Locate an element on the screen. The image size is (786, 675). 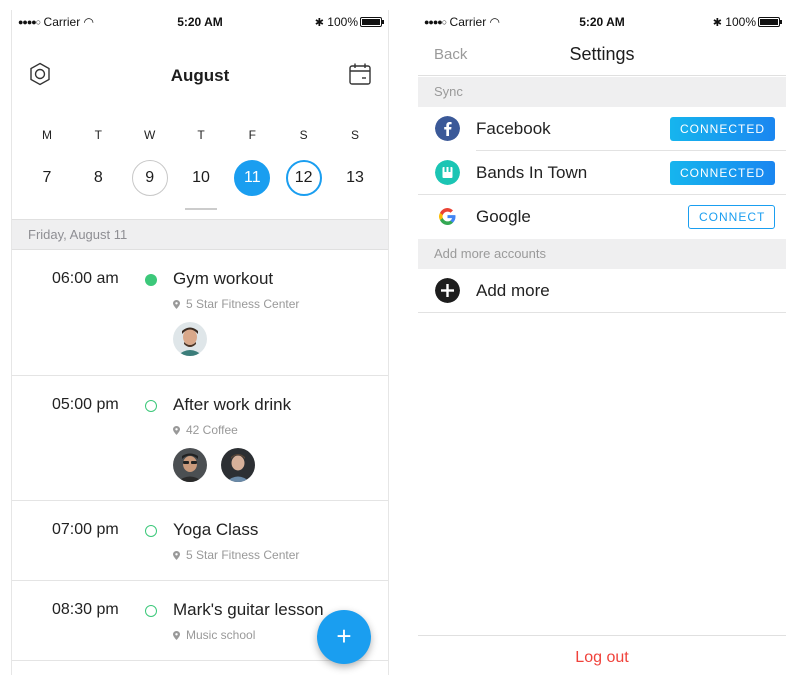
day-cell: 13 is located at coordinates (355, 178).